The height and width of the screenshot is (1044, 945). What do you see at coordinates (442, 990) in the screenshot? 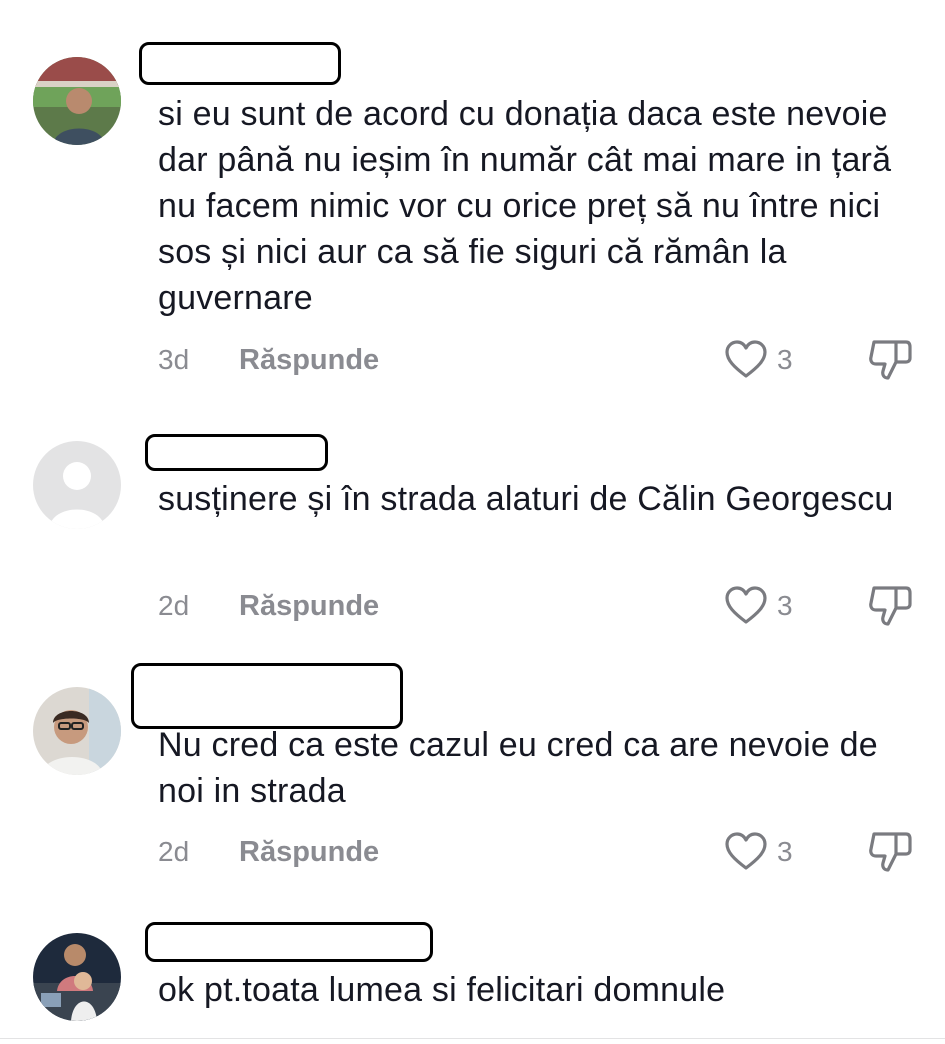
I see `comment-text: ok pt.toata lumea si felicitari domnule` at bounding box center [442, 990].